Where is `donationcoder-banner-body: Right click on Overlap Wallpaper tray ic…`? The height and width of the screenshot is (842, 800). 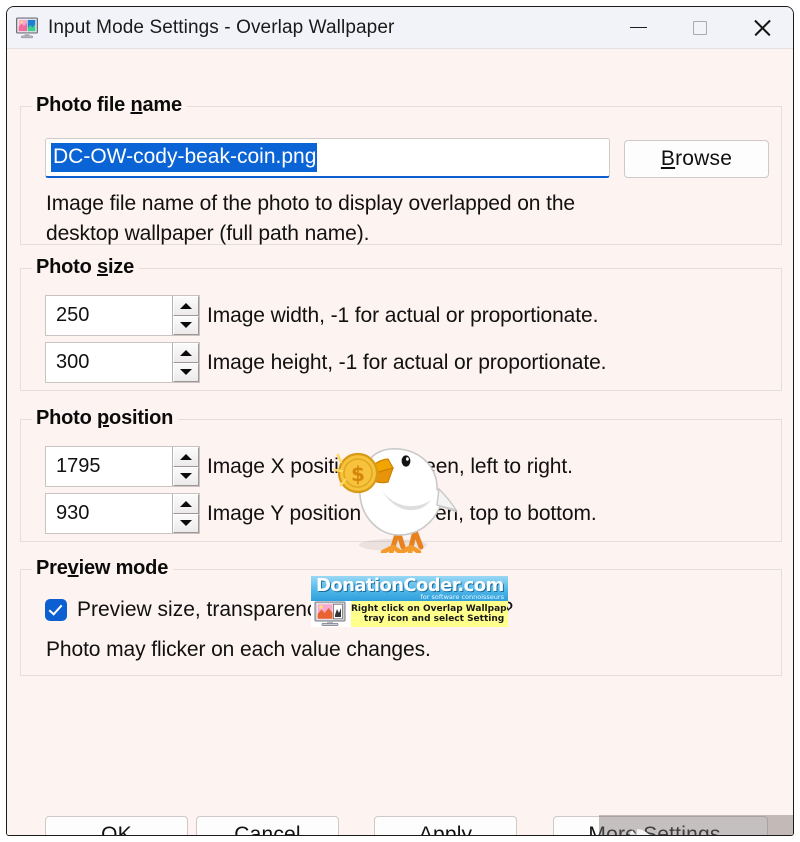
donationcoder-banner-body: Right click on Overlap Wallpaper tray ic… is located at coordinates (409, 614).